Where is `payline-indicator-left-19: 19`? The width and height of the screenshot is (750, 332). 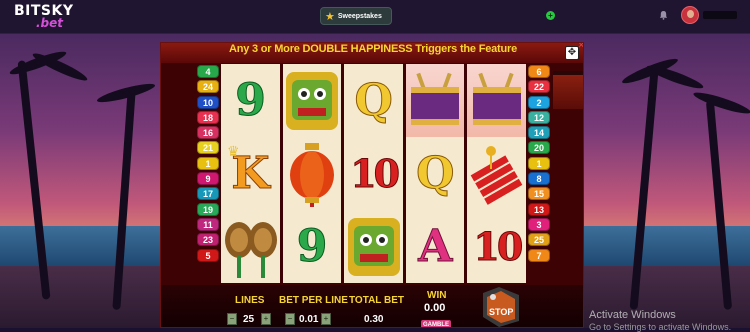 payline-indicator-left-19: 19 is located at coordinates (208, 209).